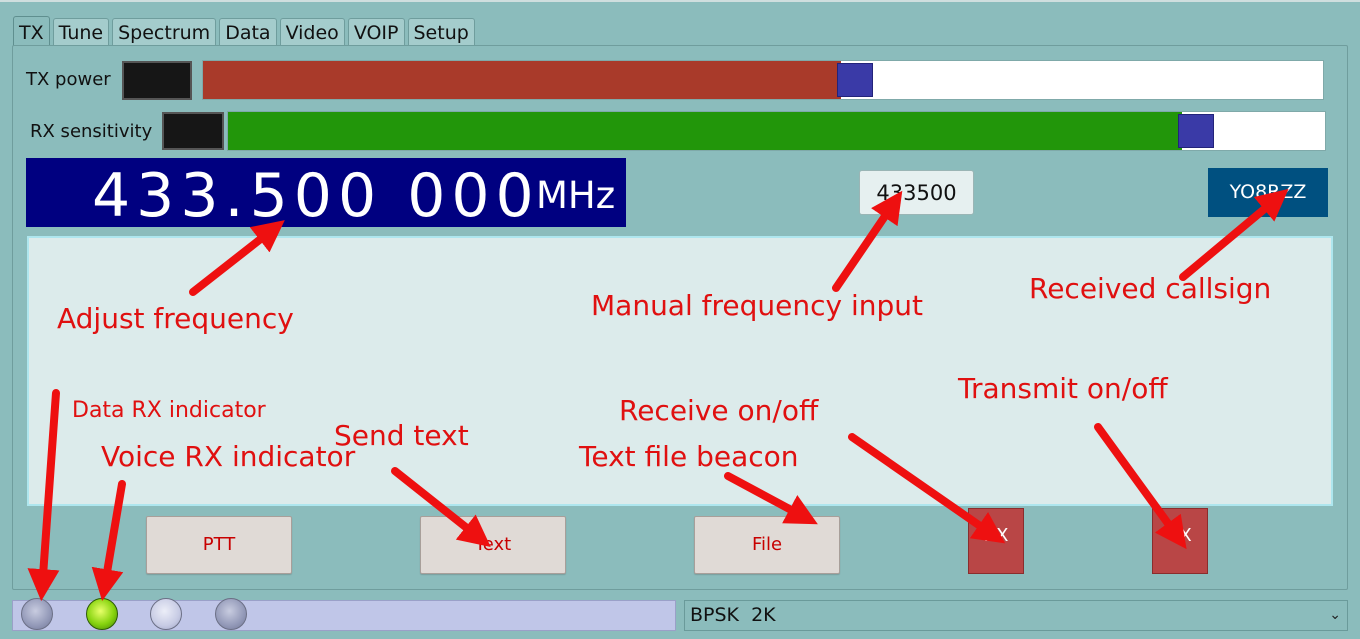 The image size is (1360, 639). Describe the element at coordinates (771, 498) in the screenshot. I see `arrow-text-file-beacon` at that location.